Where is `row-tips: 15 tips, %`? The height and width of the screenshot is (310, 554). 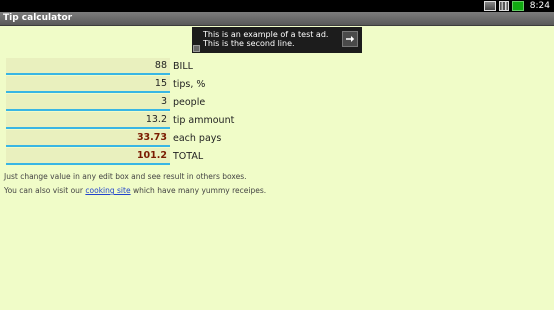 row-tips: 15 tips, % is located at coordinates (156, 85).